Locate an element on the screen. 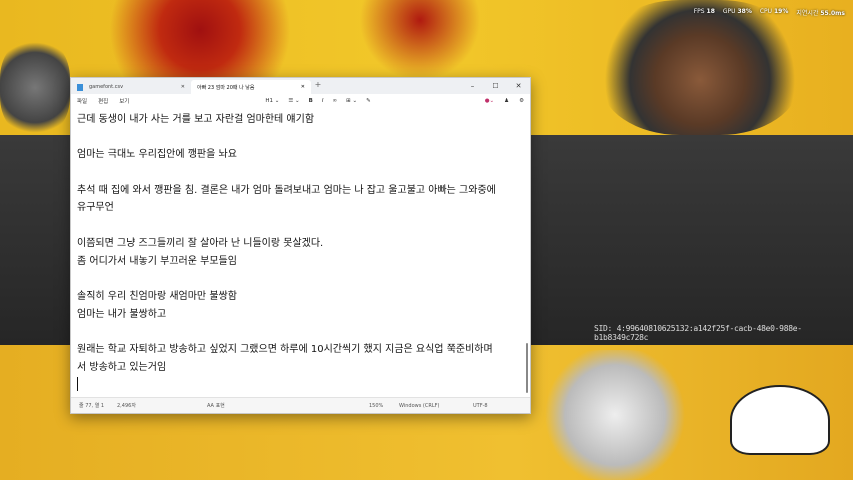 The height and width of the screenshot is (480, 853). gpu-label: GPU is located at coordinates (729, 11).